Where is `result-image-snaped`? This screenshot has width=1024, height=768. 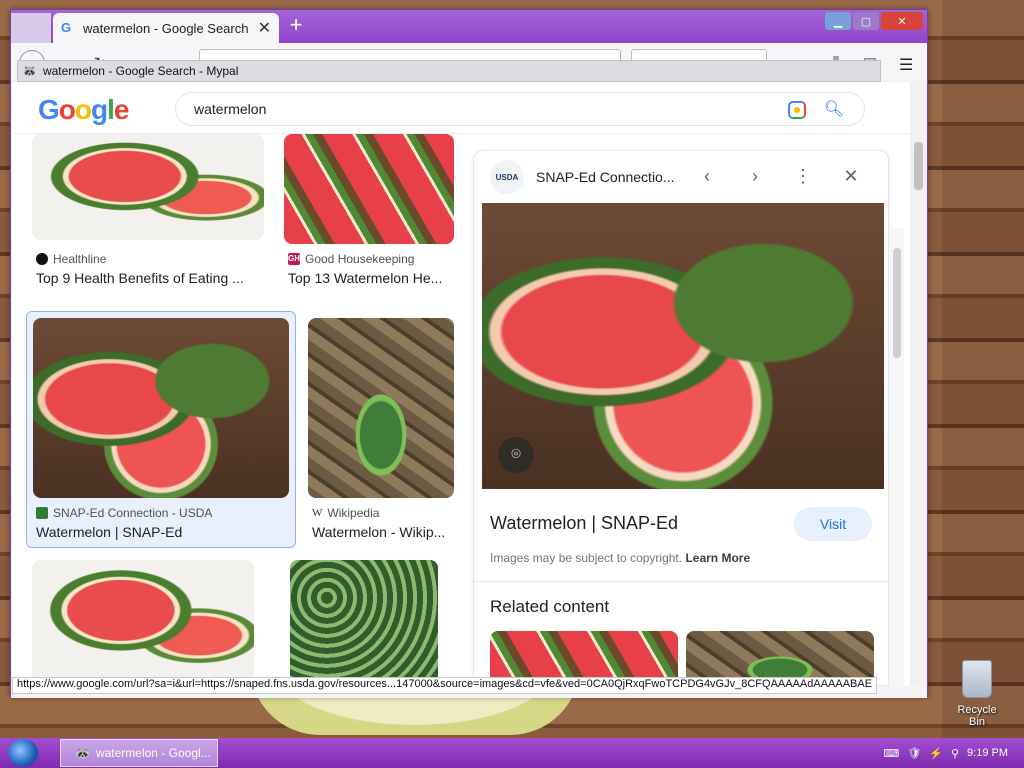
result-image-snaped is located at coordinates (161, 408).